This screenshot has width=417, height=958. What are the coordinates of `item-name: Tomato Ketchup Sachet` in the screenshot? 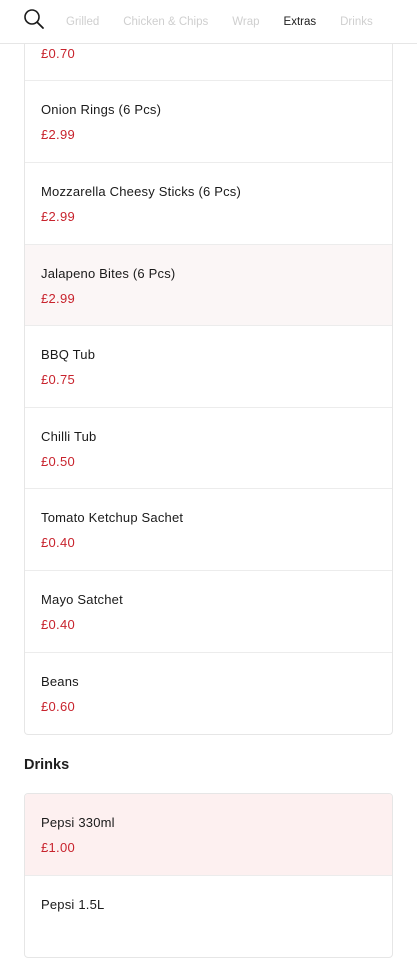 It's located at (112, 518).